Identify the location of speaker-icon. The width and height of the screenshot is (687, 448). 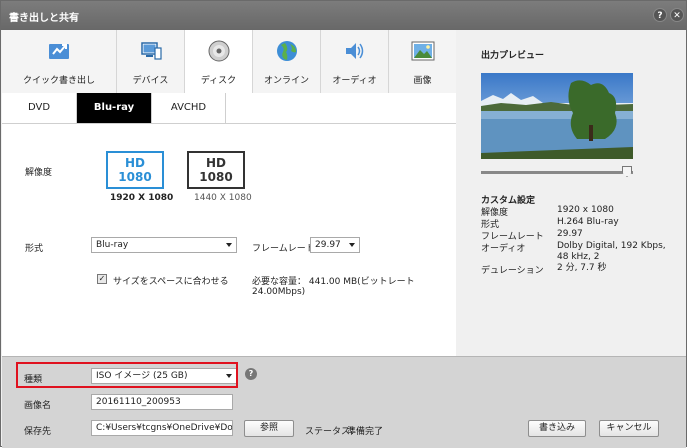
(354, 51).